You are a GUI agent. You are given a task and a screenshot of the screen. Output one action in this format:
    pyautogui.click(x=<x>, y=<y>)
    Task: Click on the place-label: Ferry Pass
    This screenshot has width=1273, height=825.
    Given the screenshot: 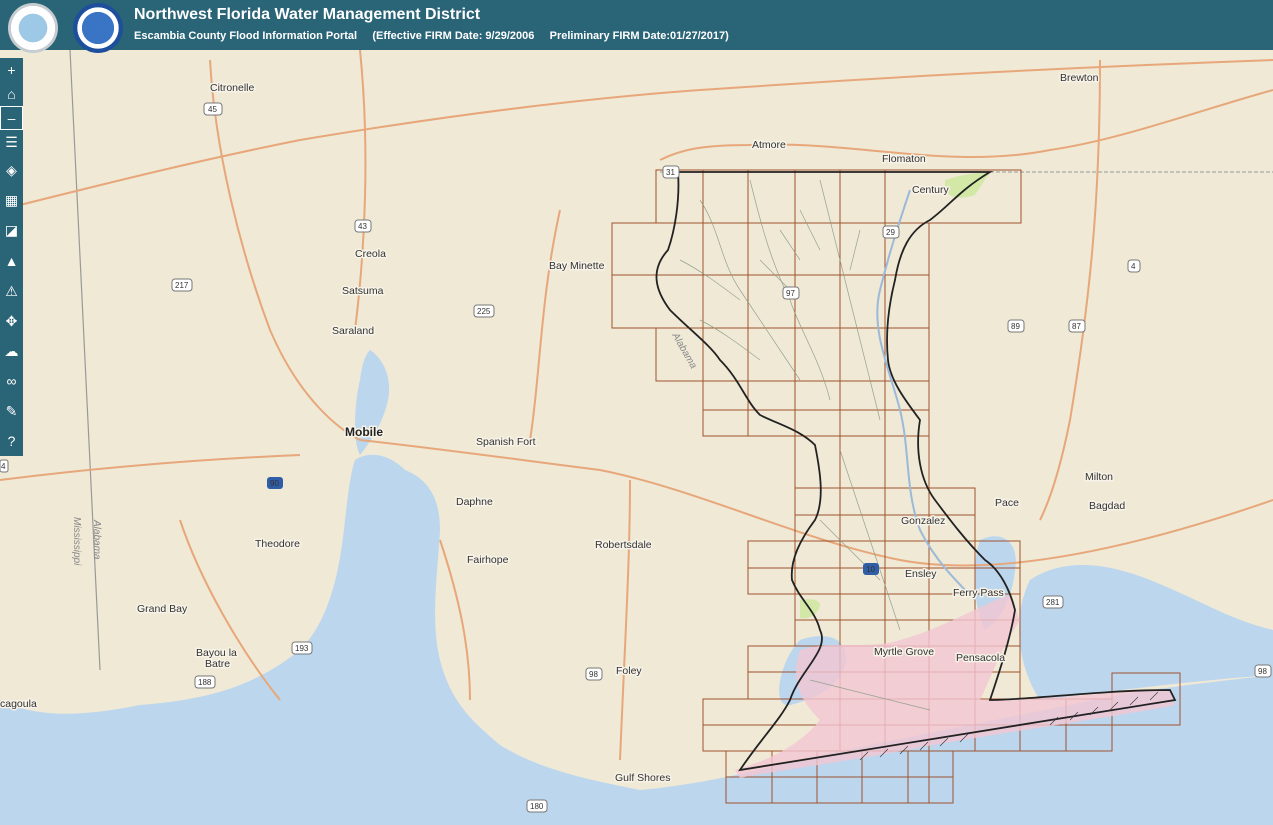 What is the action you would take?
    pyautogui.click(x=978, y=593)
    